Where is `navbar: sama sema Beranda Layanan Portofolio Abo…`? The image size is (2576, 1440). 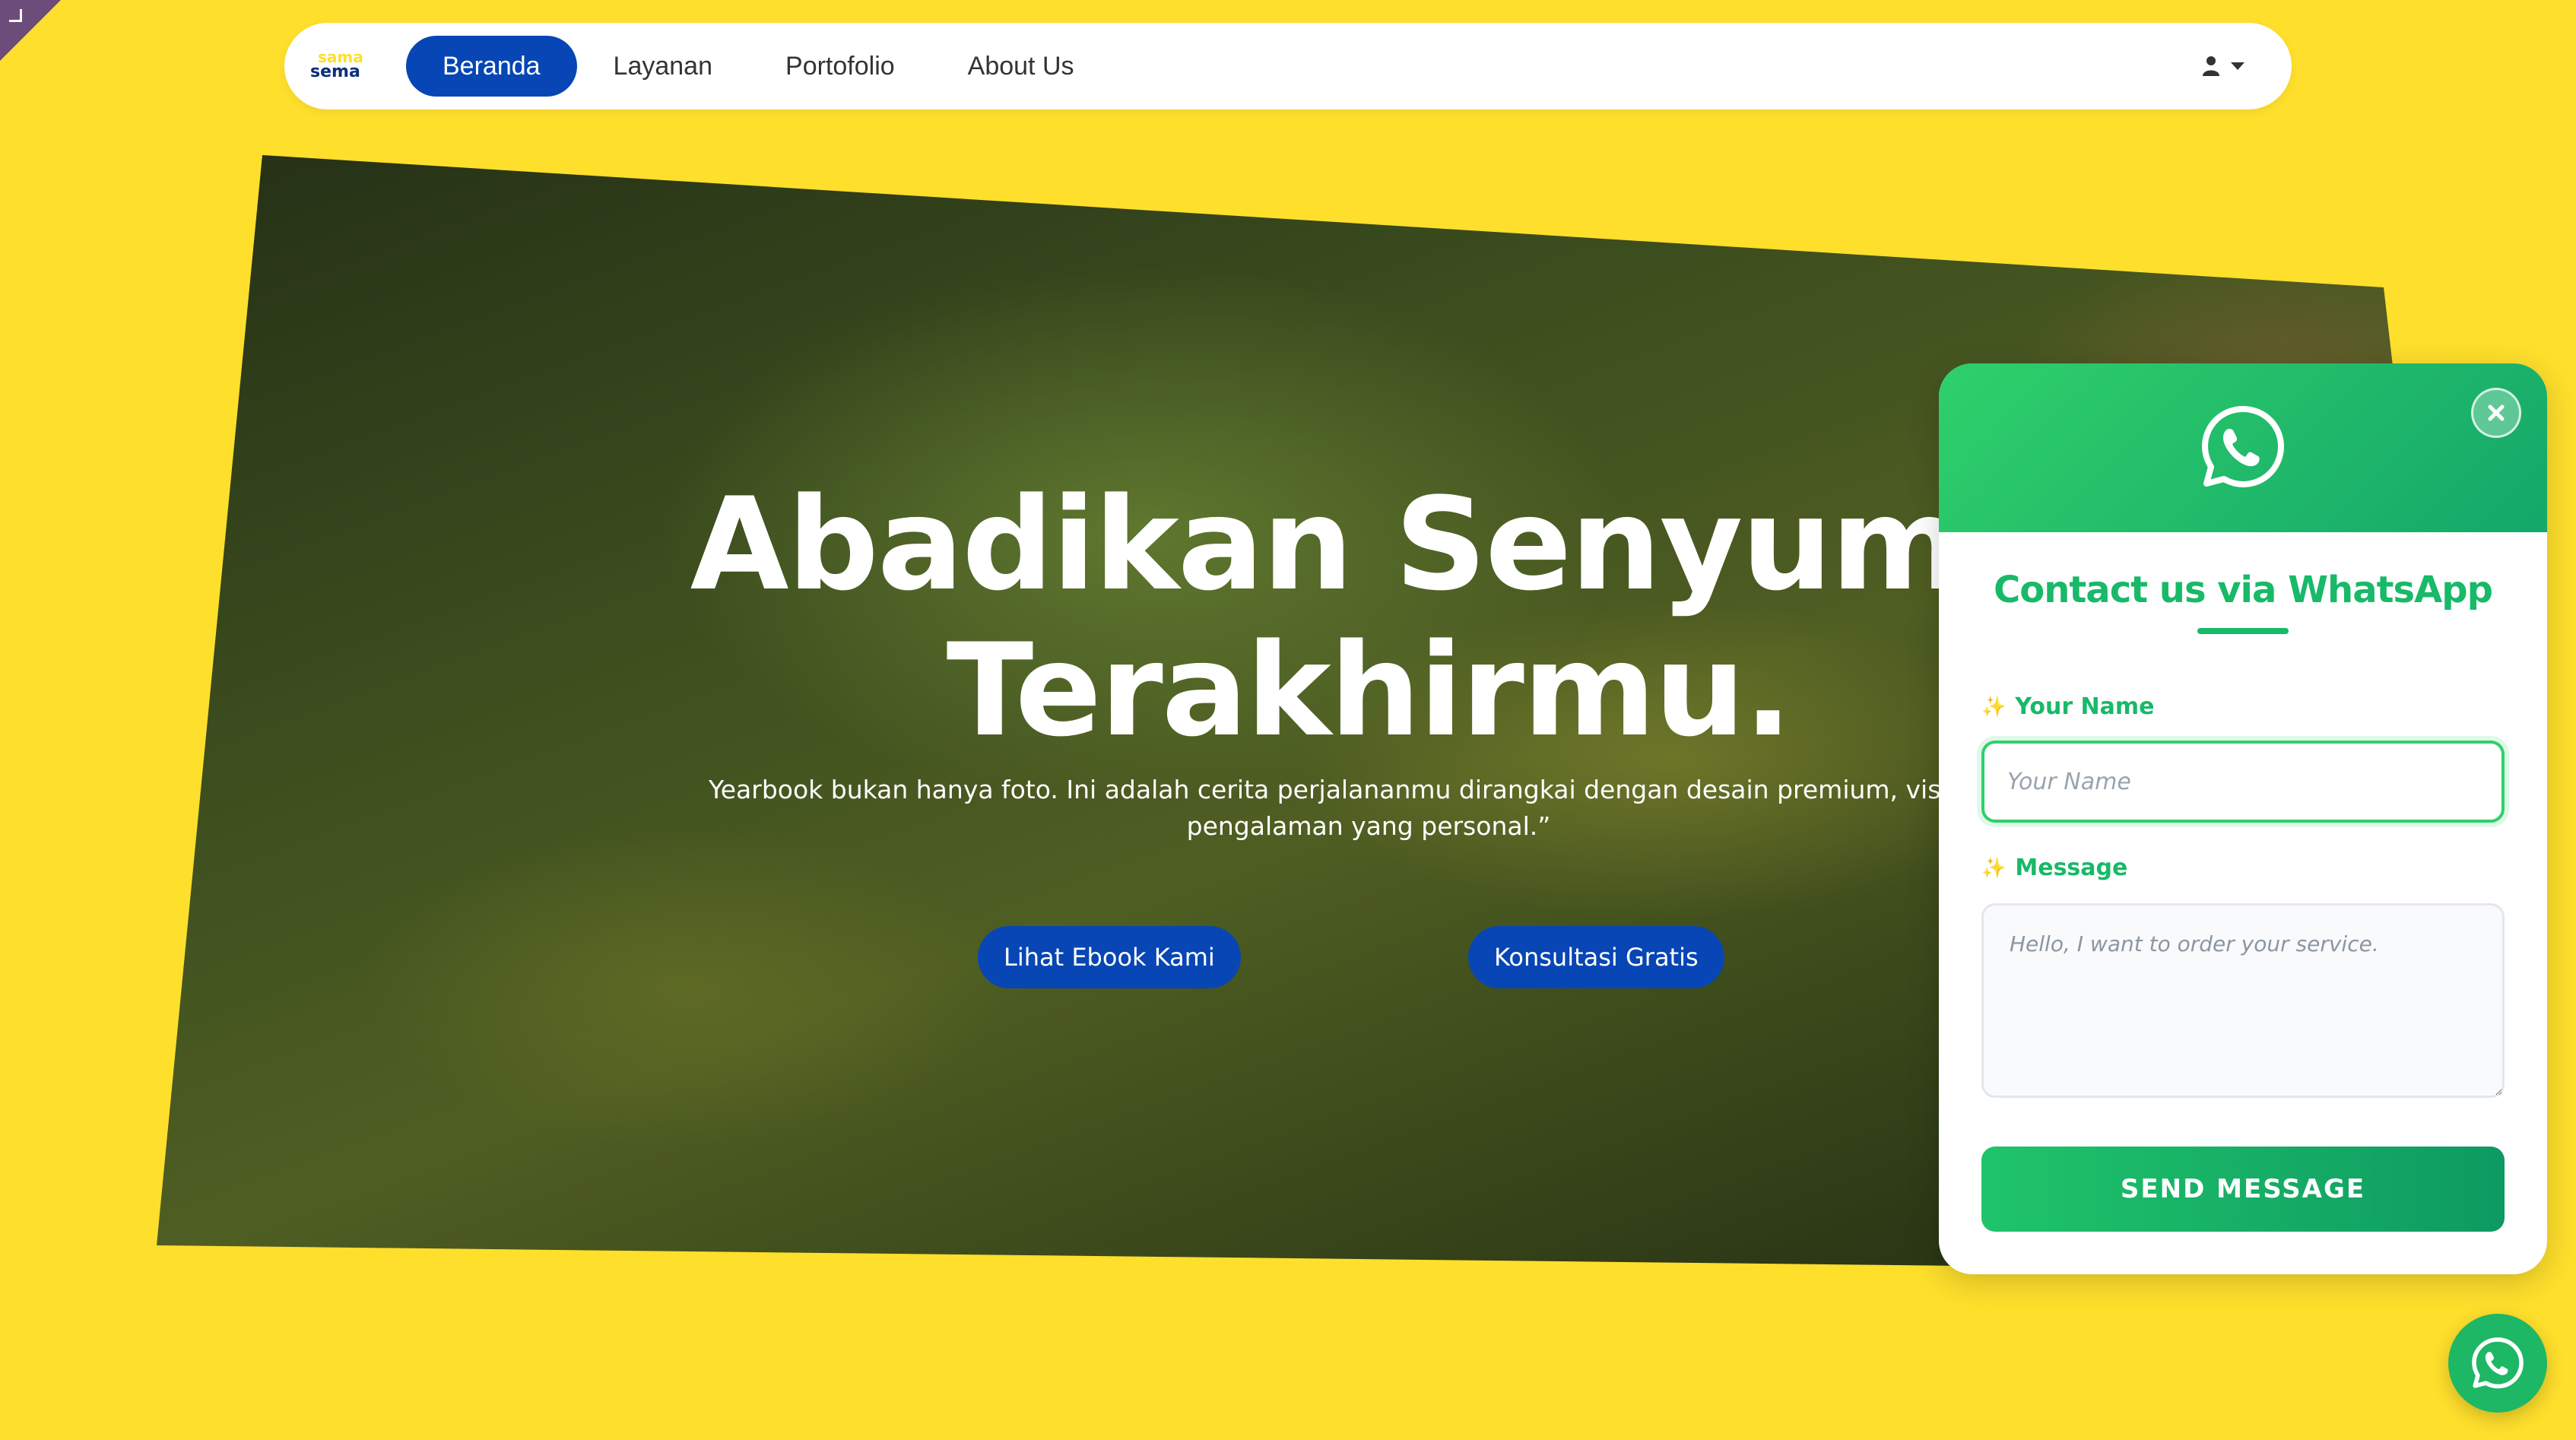 navbar: sama sema Beranda Layanan Portofolio Abo… is located at coordinates (1288, 66).